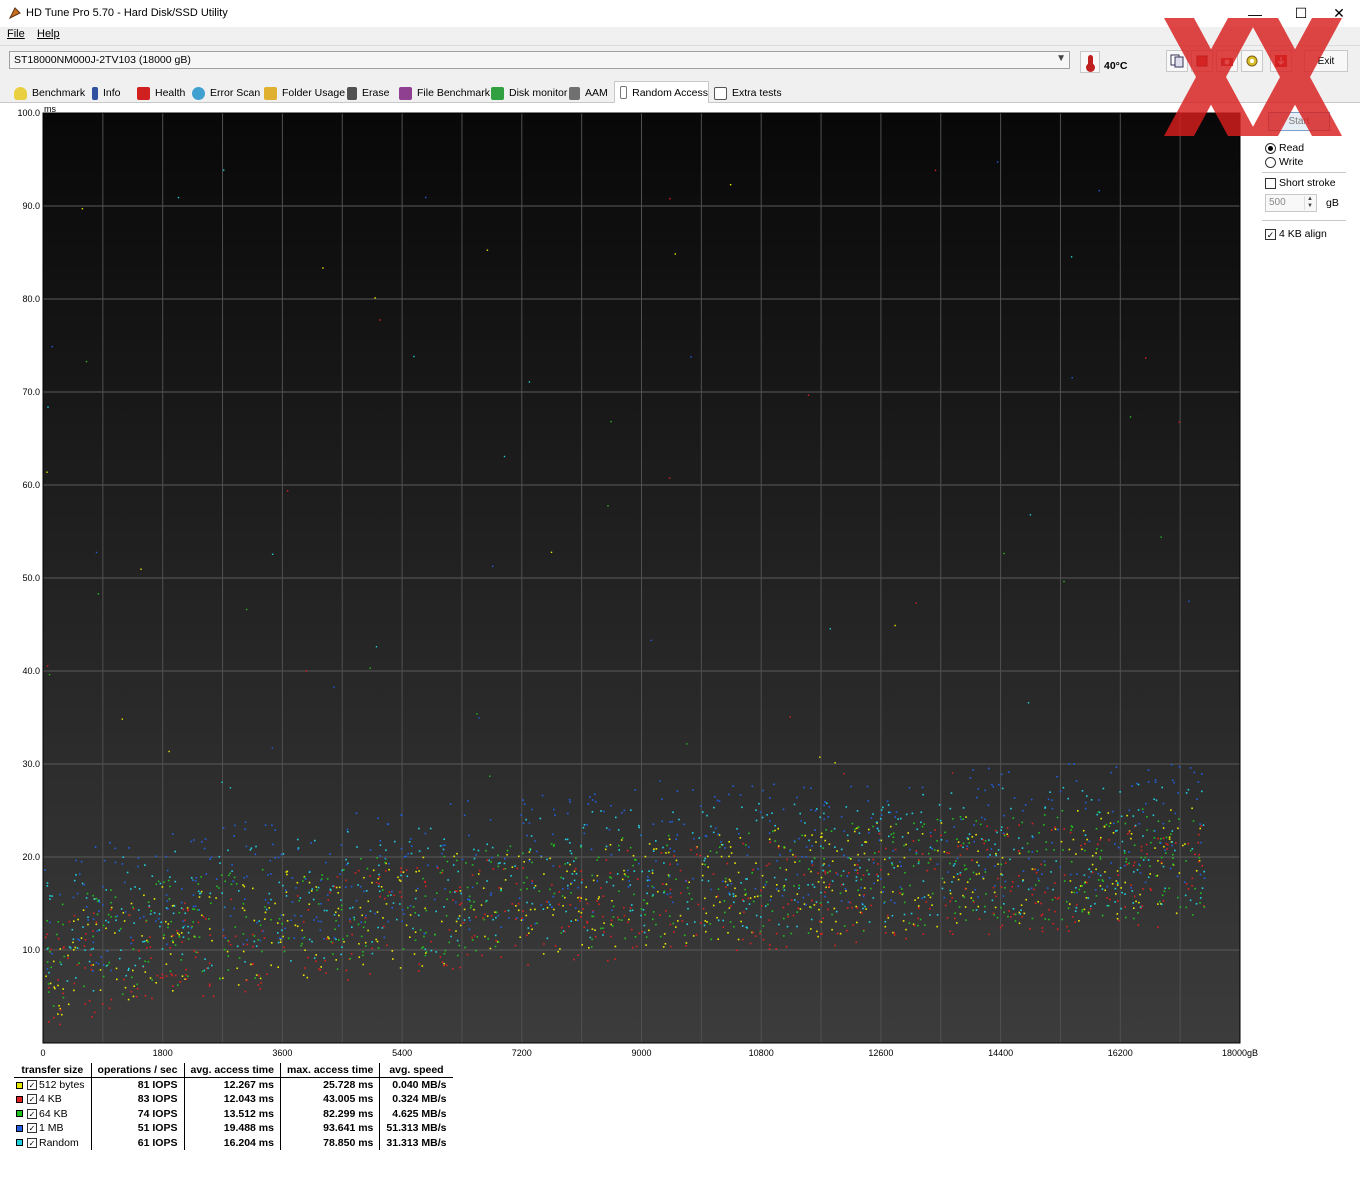 This screenshot has height=1182, width=1360. What do you see at coordinates (1000, 1053) in the screenshot?
I see `x-tick-label: 14400` at bounding box center [1000, 1053].